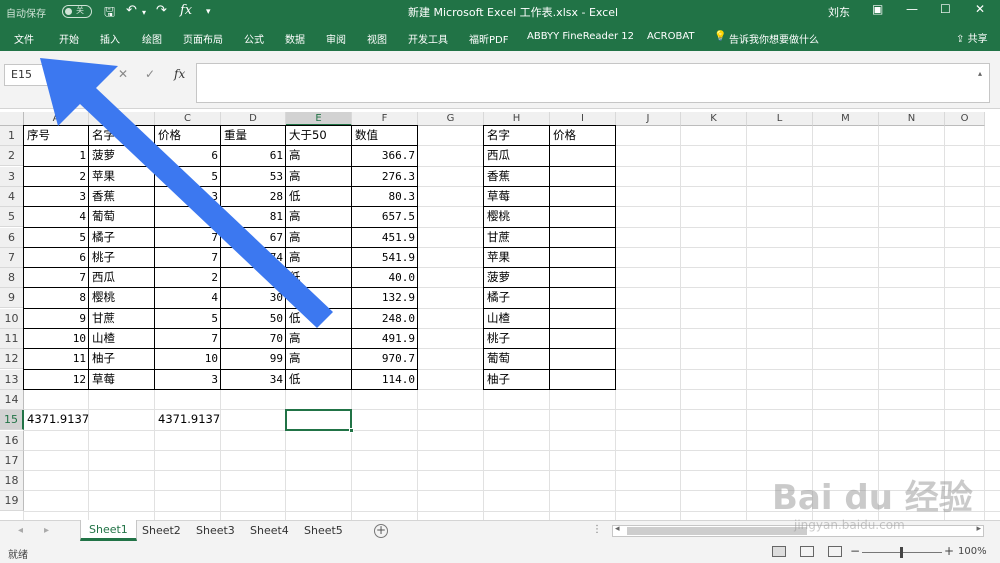  I want to click on table-cell: 451.9, so click(385, 238).